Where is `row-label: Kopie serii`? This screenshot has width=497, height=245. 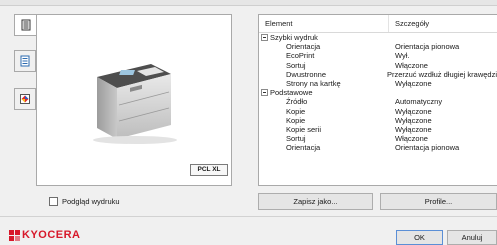
row-label: Kopie serii is located at coordinates (304, 129).